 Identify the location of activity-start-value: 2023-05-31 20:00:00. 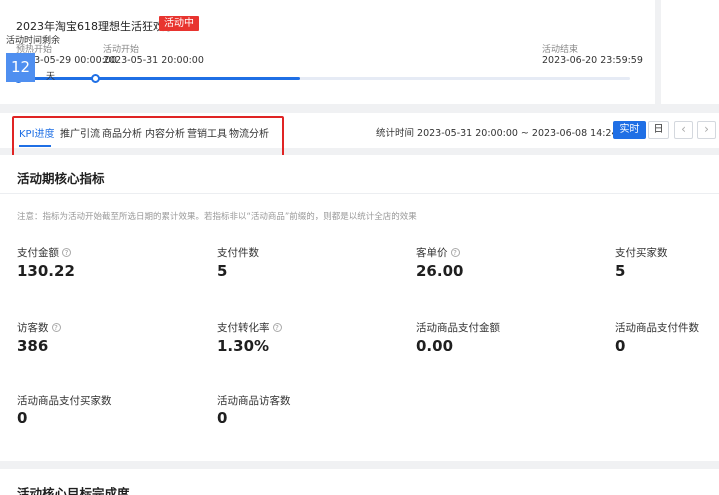
(153, 60).